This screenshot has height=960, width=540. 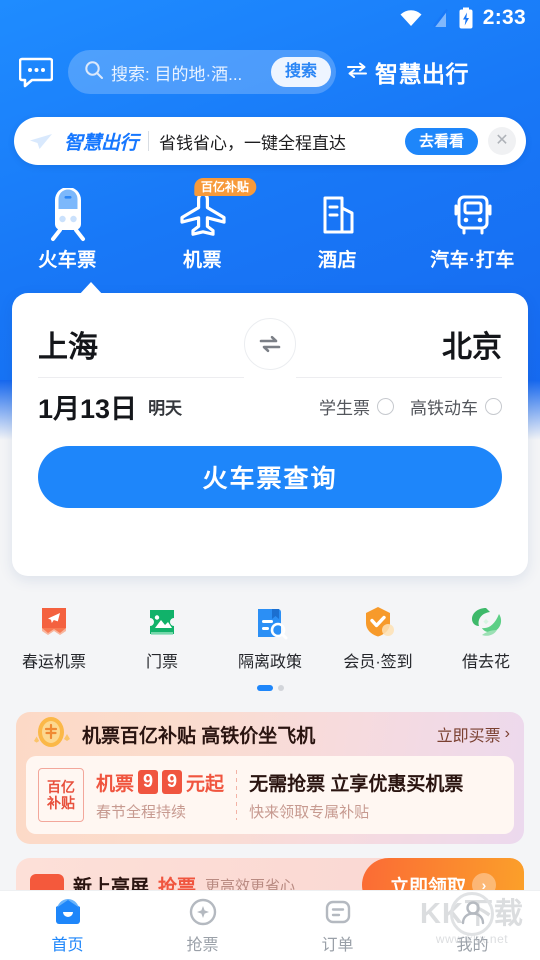 I want to click on student-radio, so click(x=385, y=406).